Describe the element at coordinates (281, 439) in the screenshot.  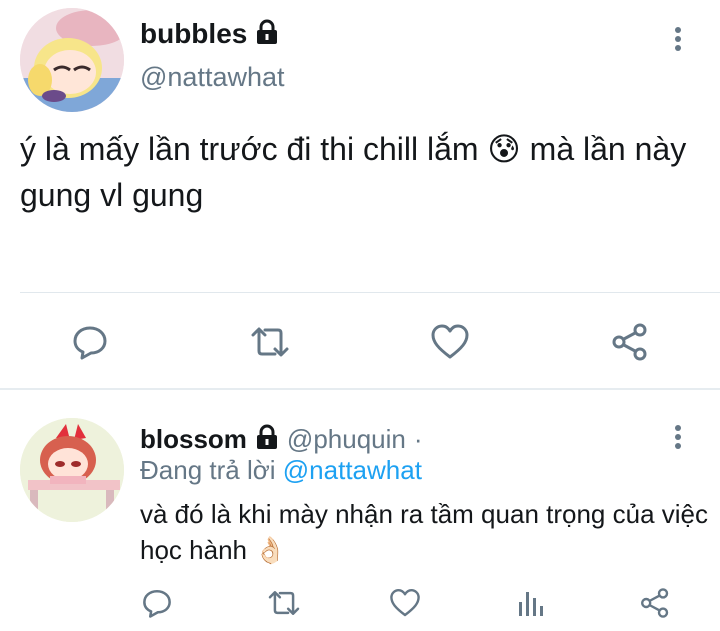
I see `author-row: blossom @phuquin ·` at that location.